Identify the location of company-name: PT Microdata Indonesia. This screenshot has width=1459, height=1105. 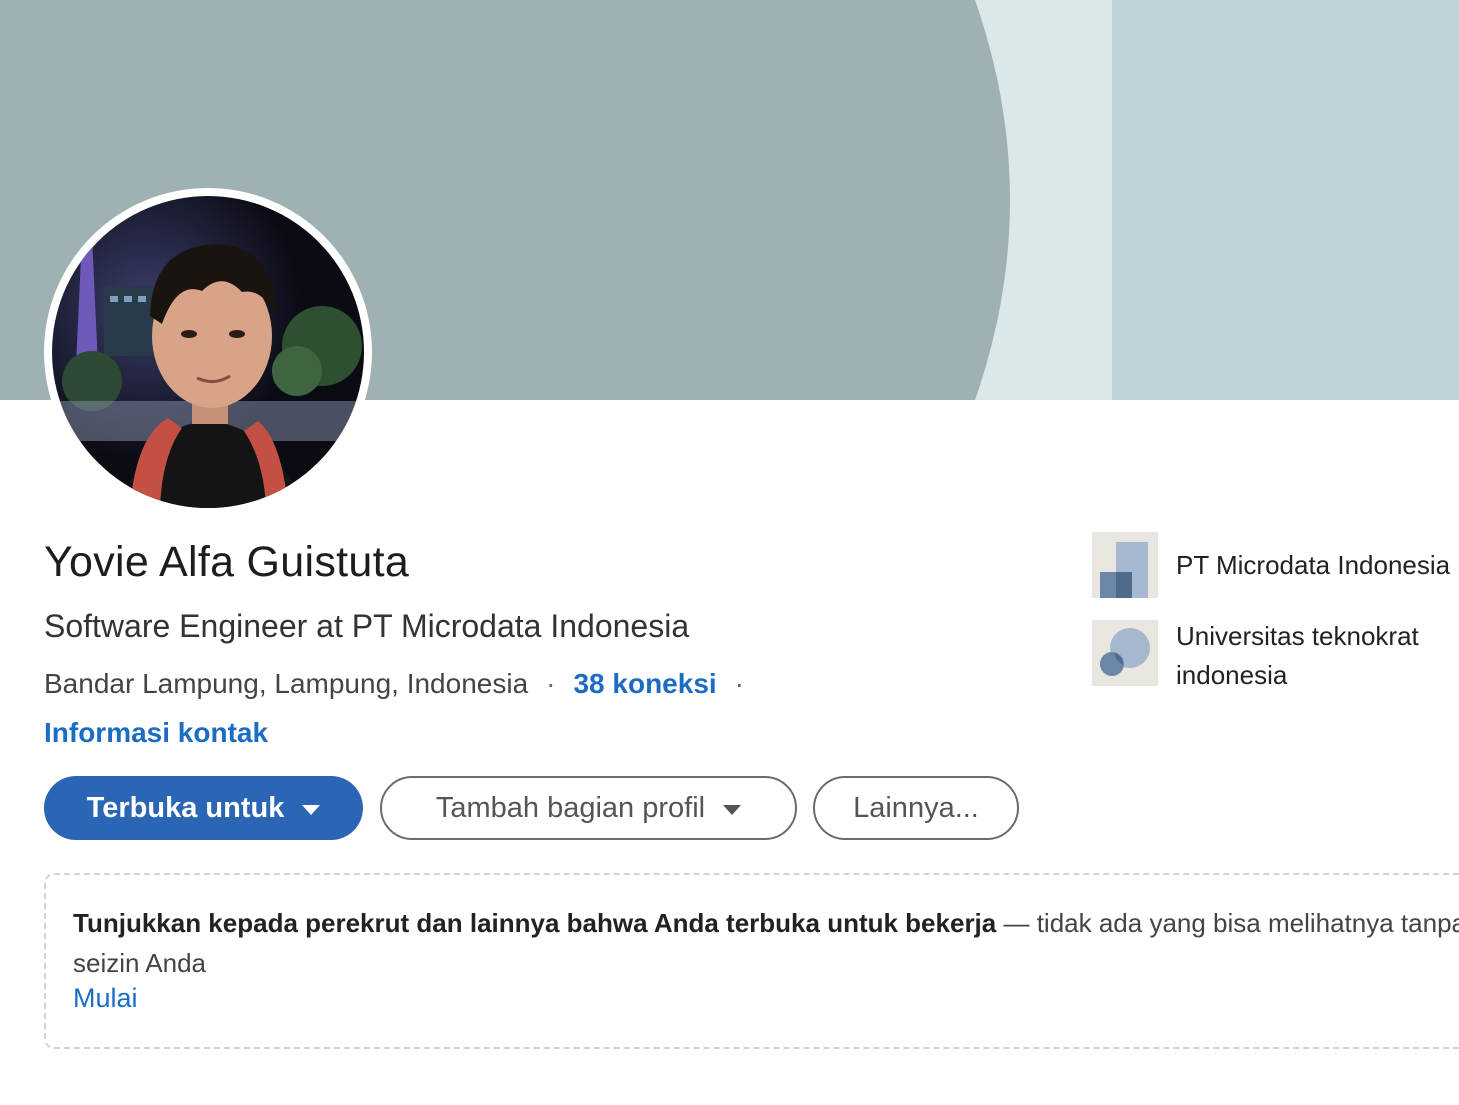
(1313, 565).